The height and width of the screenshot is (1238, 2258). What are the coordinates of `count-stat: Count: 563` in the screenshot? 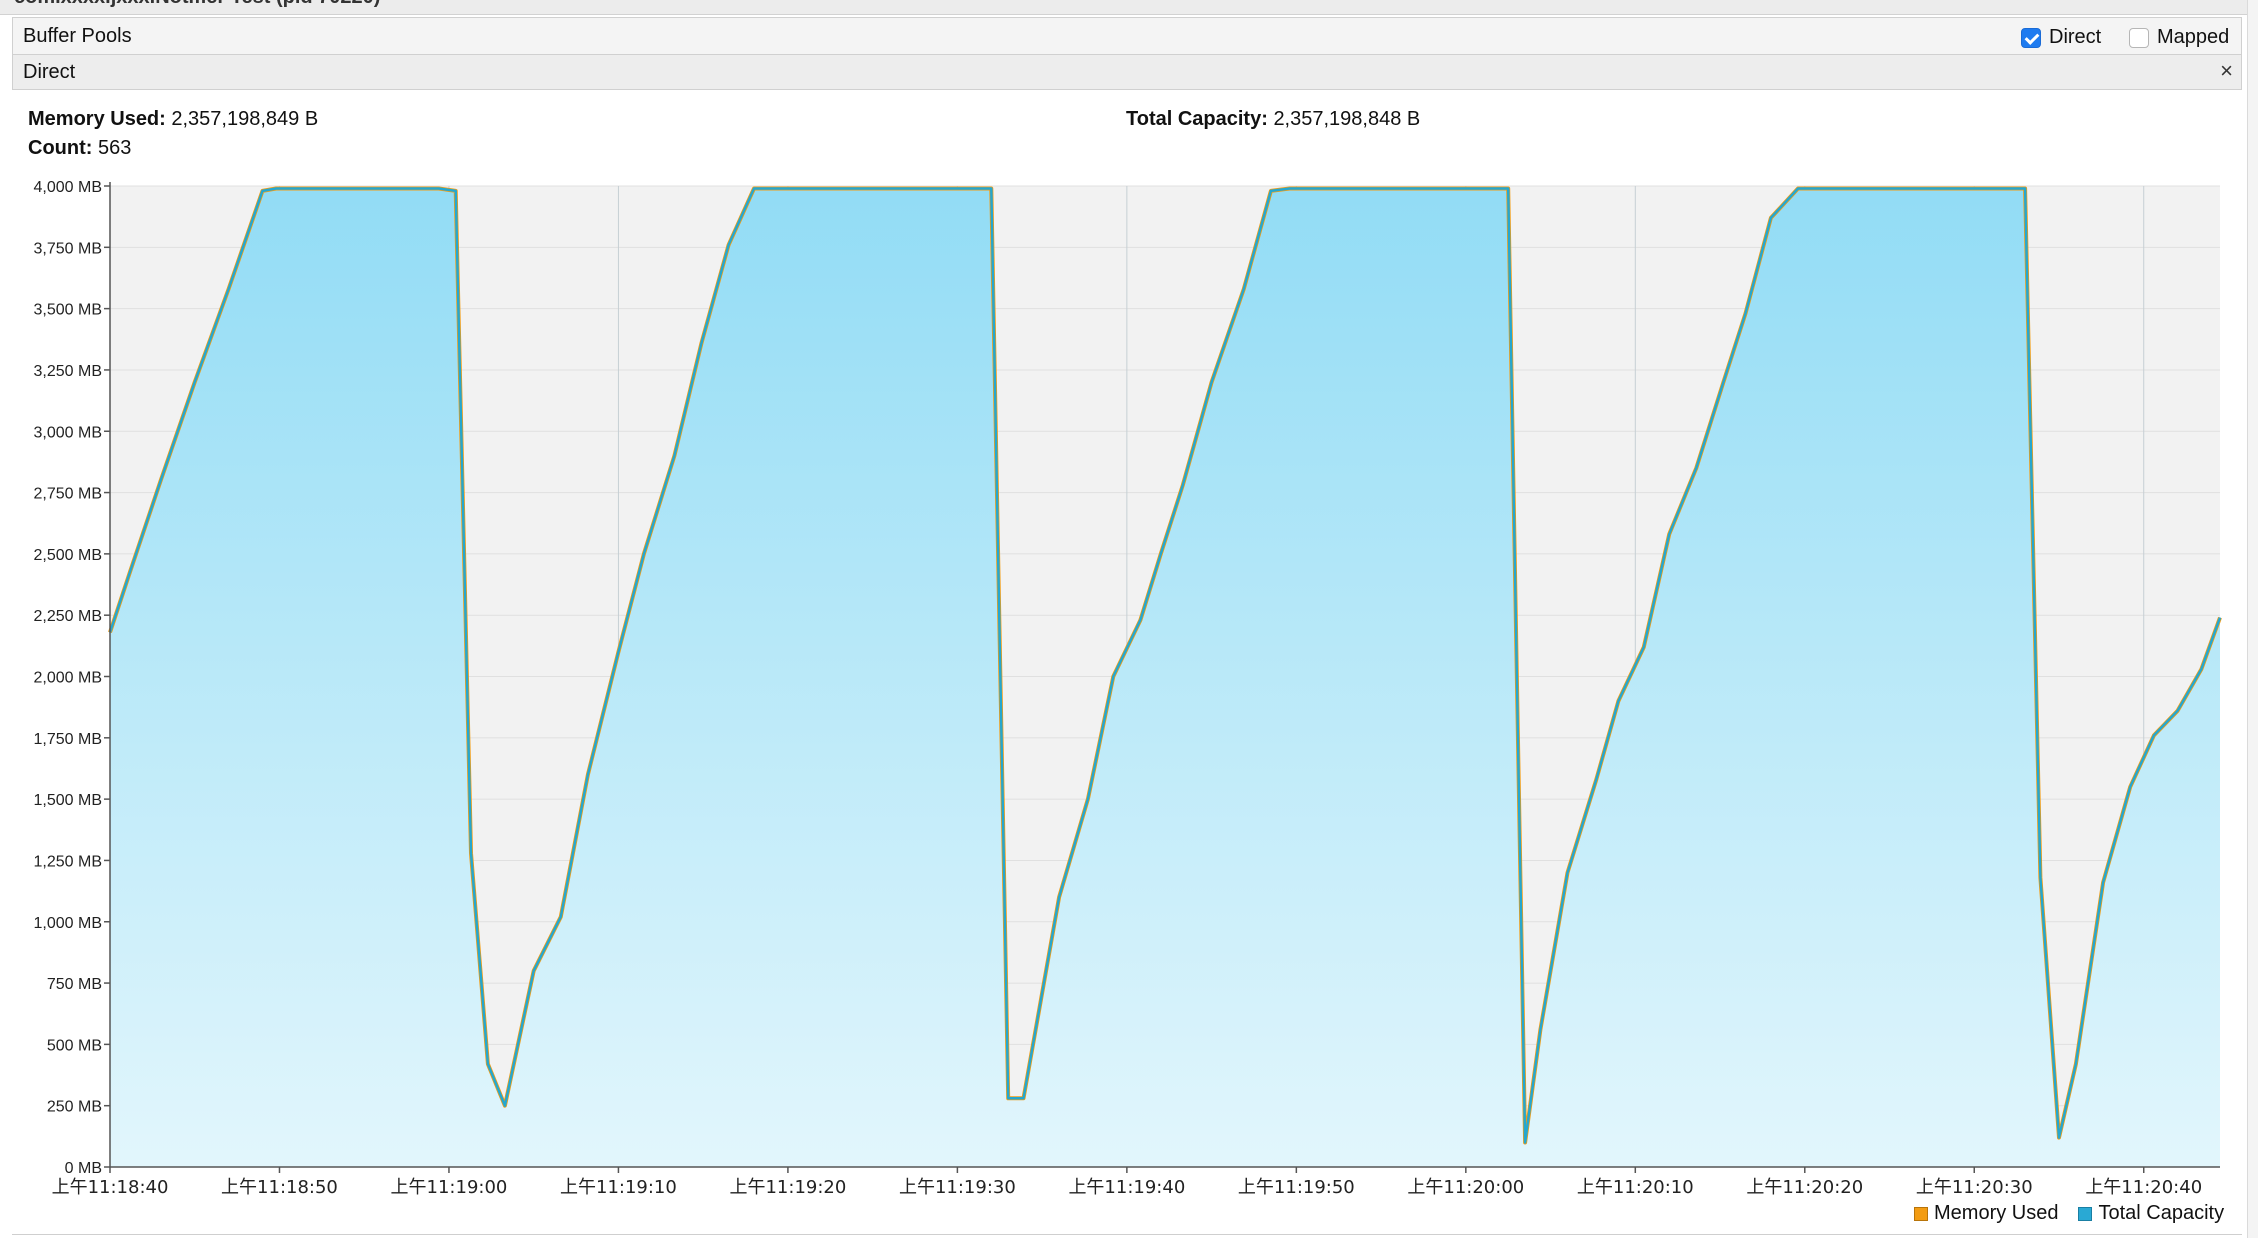 It's located at (79, 148).